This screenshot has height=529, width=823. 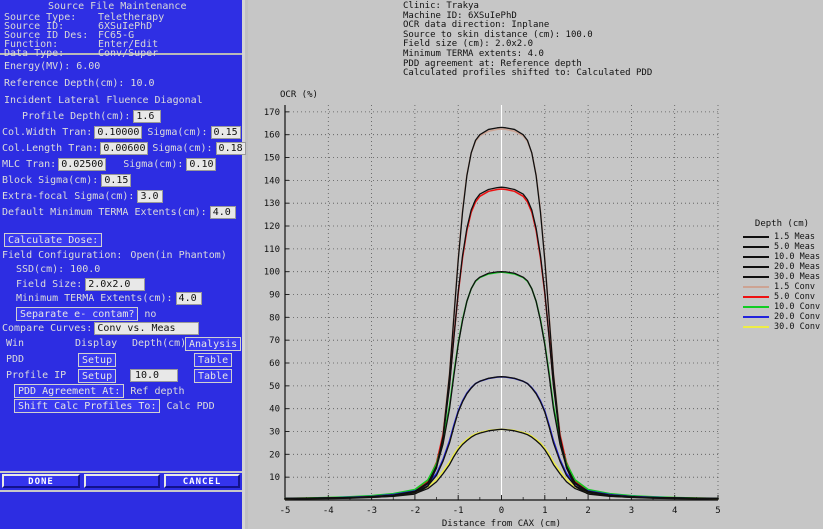 I want to click on pdd-agreement-button: PDD Agreement At:, so click(x=69, y=391).